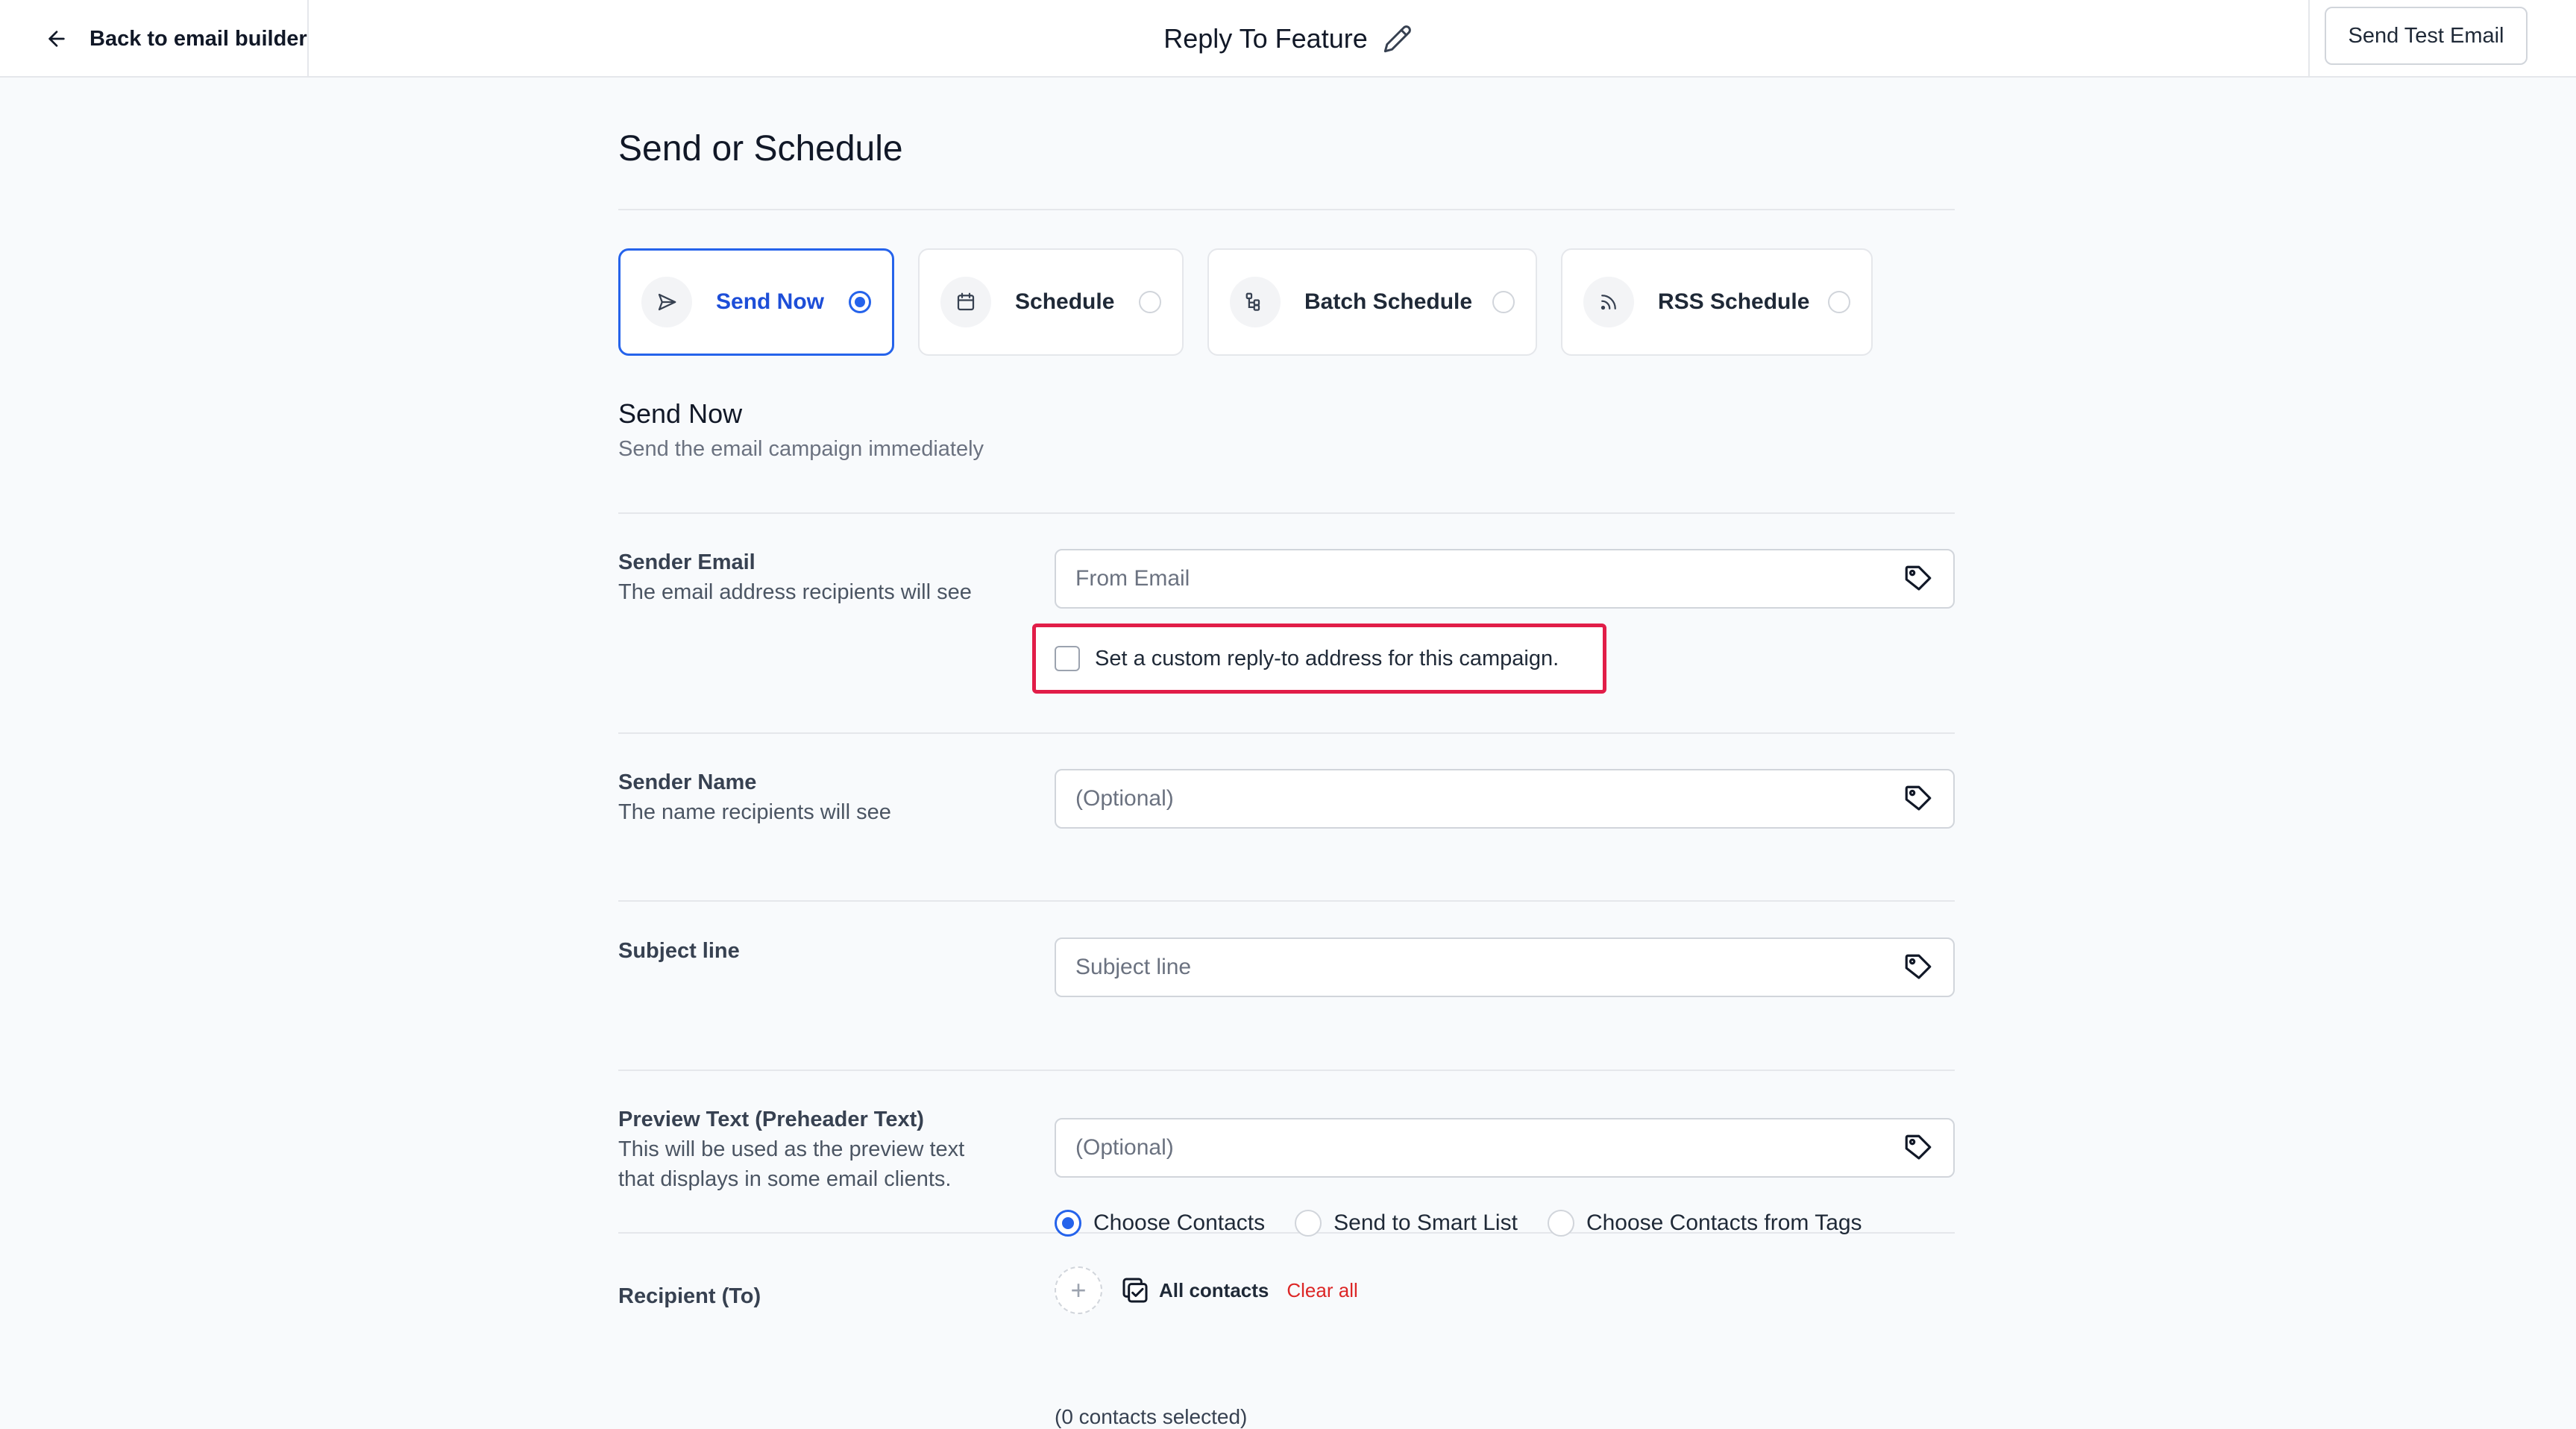 This screenshot has height=1429, width=2576. Describe the element at coordinates (801, 449) in the screenshot. I see `section-subtitle: Send the email campaign immediately` at that location.